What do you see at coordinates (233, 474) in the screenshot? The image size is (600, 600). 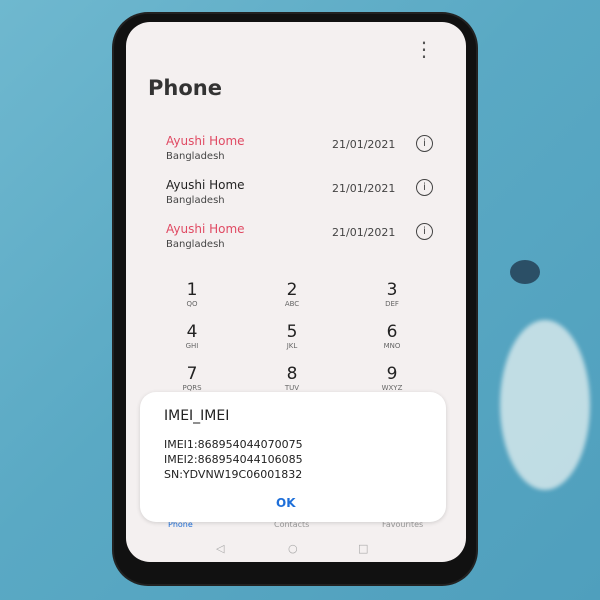 I see `serial-number-text: SN:YDVNW19C06001832` at bounding box center [233, 474].